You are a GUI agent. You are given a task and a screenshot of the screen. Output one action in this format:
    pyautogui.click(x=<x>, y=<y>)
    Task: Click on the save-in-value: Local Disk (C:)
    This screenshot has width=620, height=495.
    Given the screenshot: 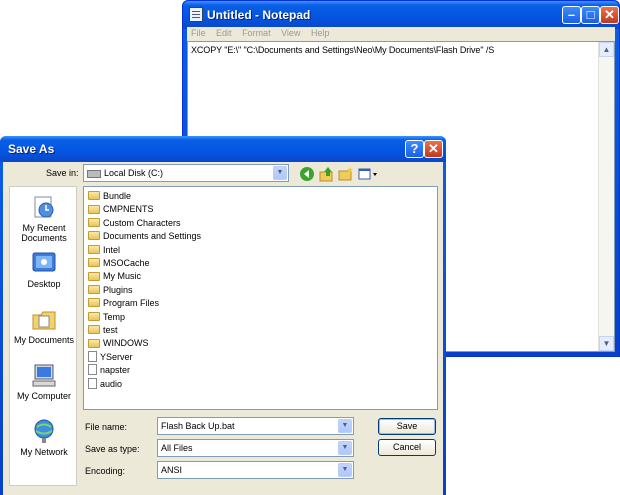 What is the action you would take?
    pyautogui.click(x=125, y=173)
    